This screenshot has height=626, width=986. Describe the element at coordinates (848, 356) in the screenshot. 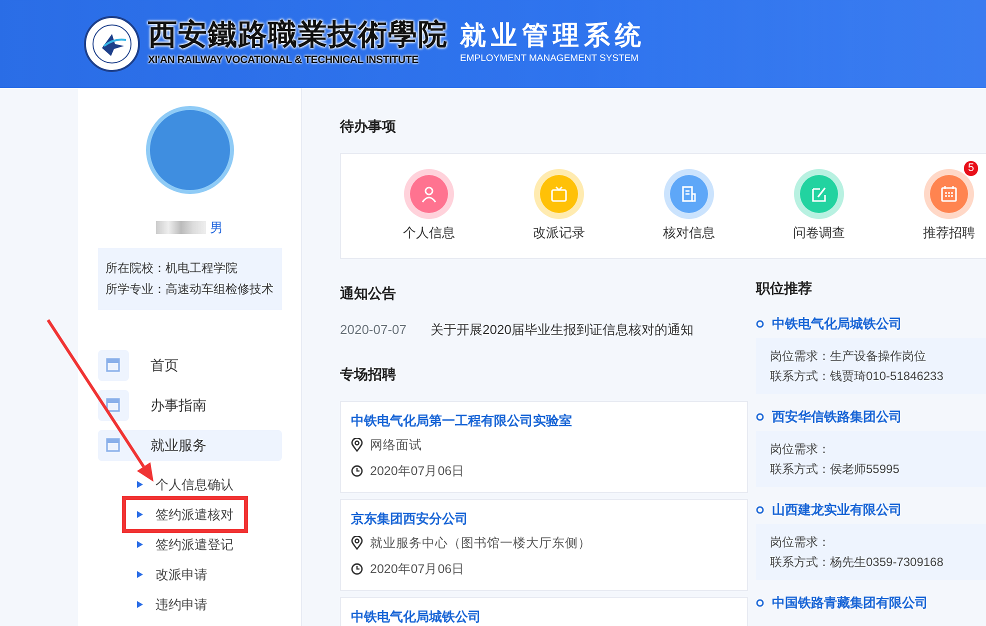

I see `requirement-text: 岗位需求：生产设备操作岗位` at that location.